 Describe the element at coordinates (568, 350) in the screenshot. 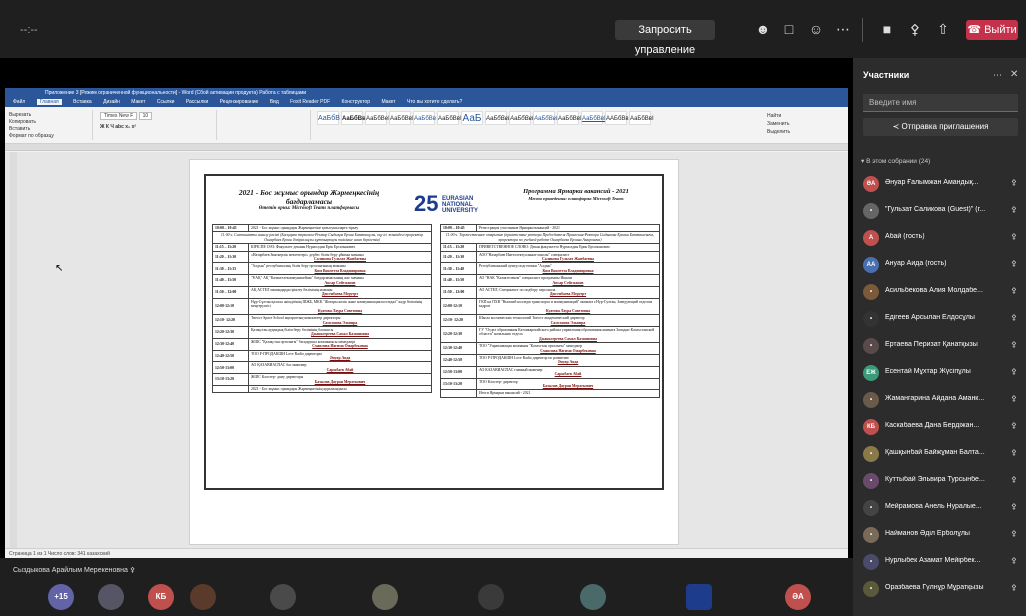

I see `speaker-name: Смаилова Нагима Омарбековна` at that location.